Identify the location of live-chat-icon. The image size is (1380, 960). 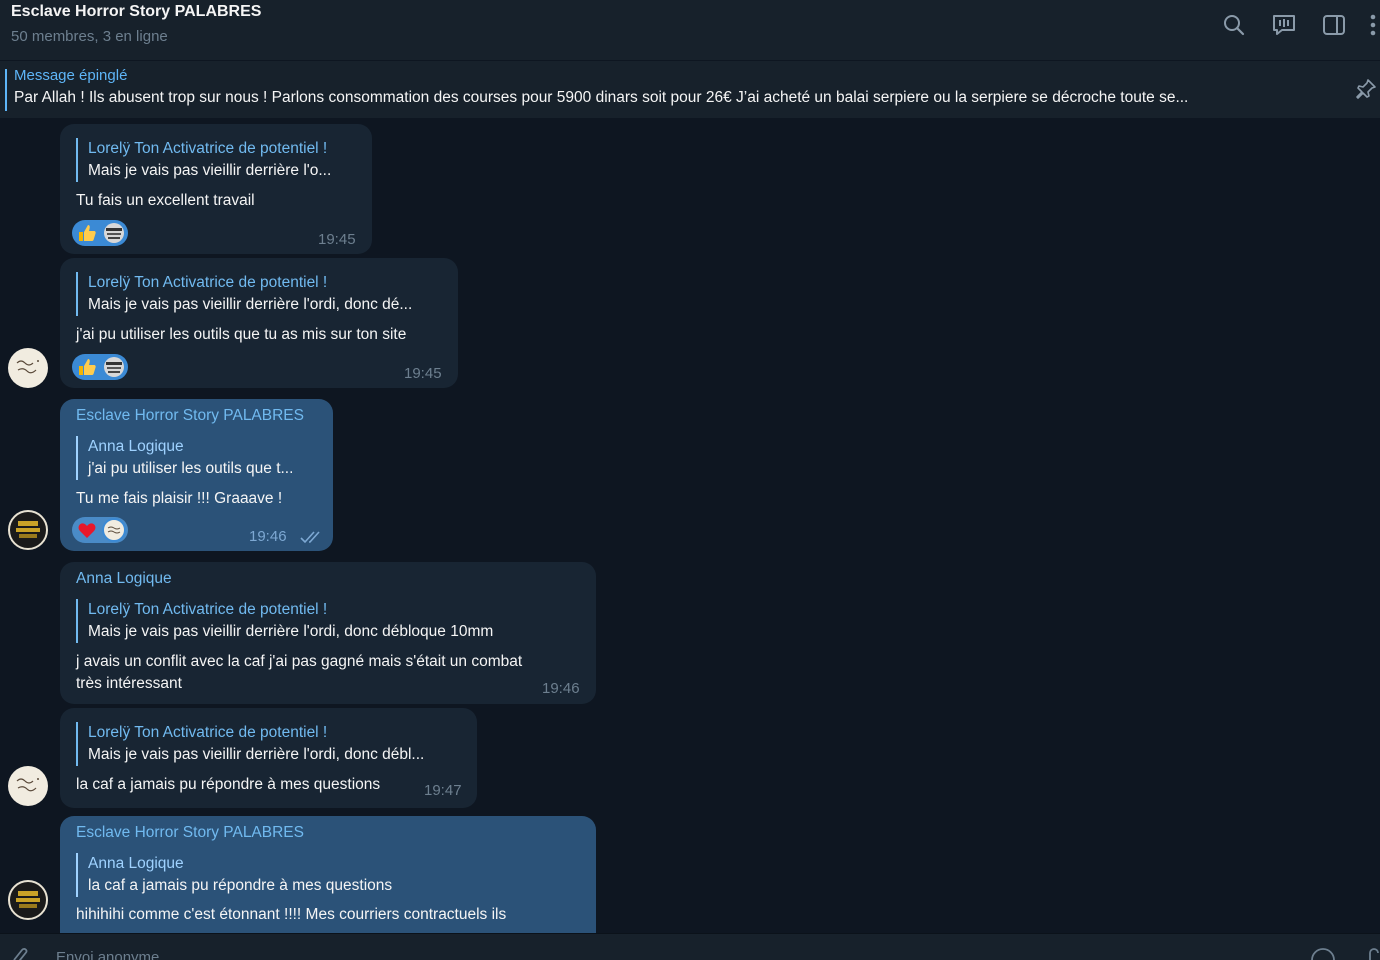
(1284, 25).